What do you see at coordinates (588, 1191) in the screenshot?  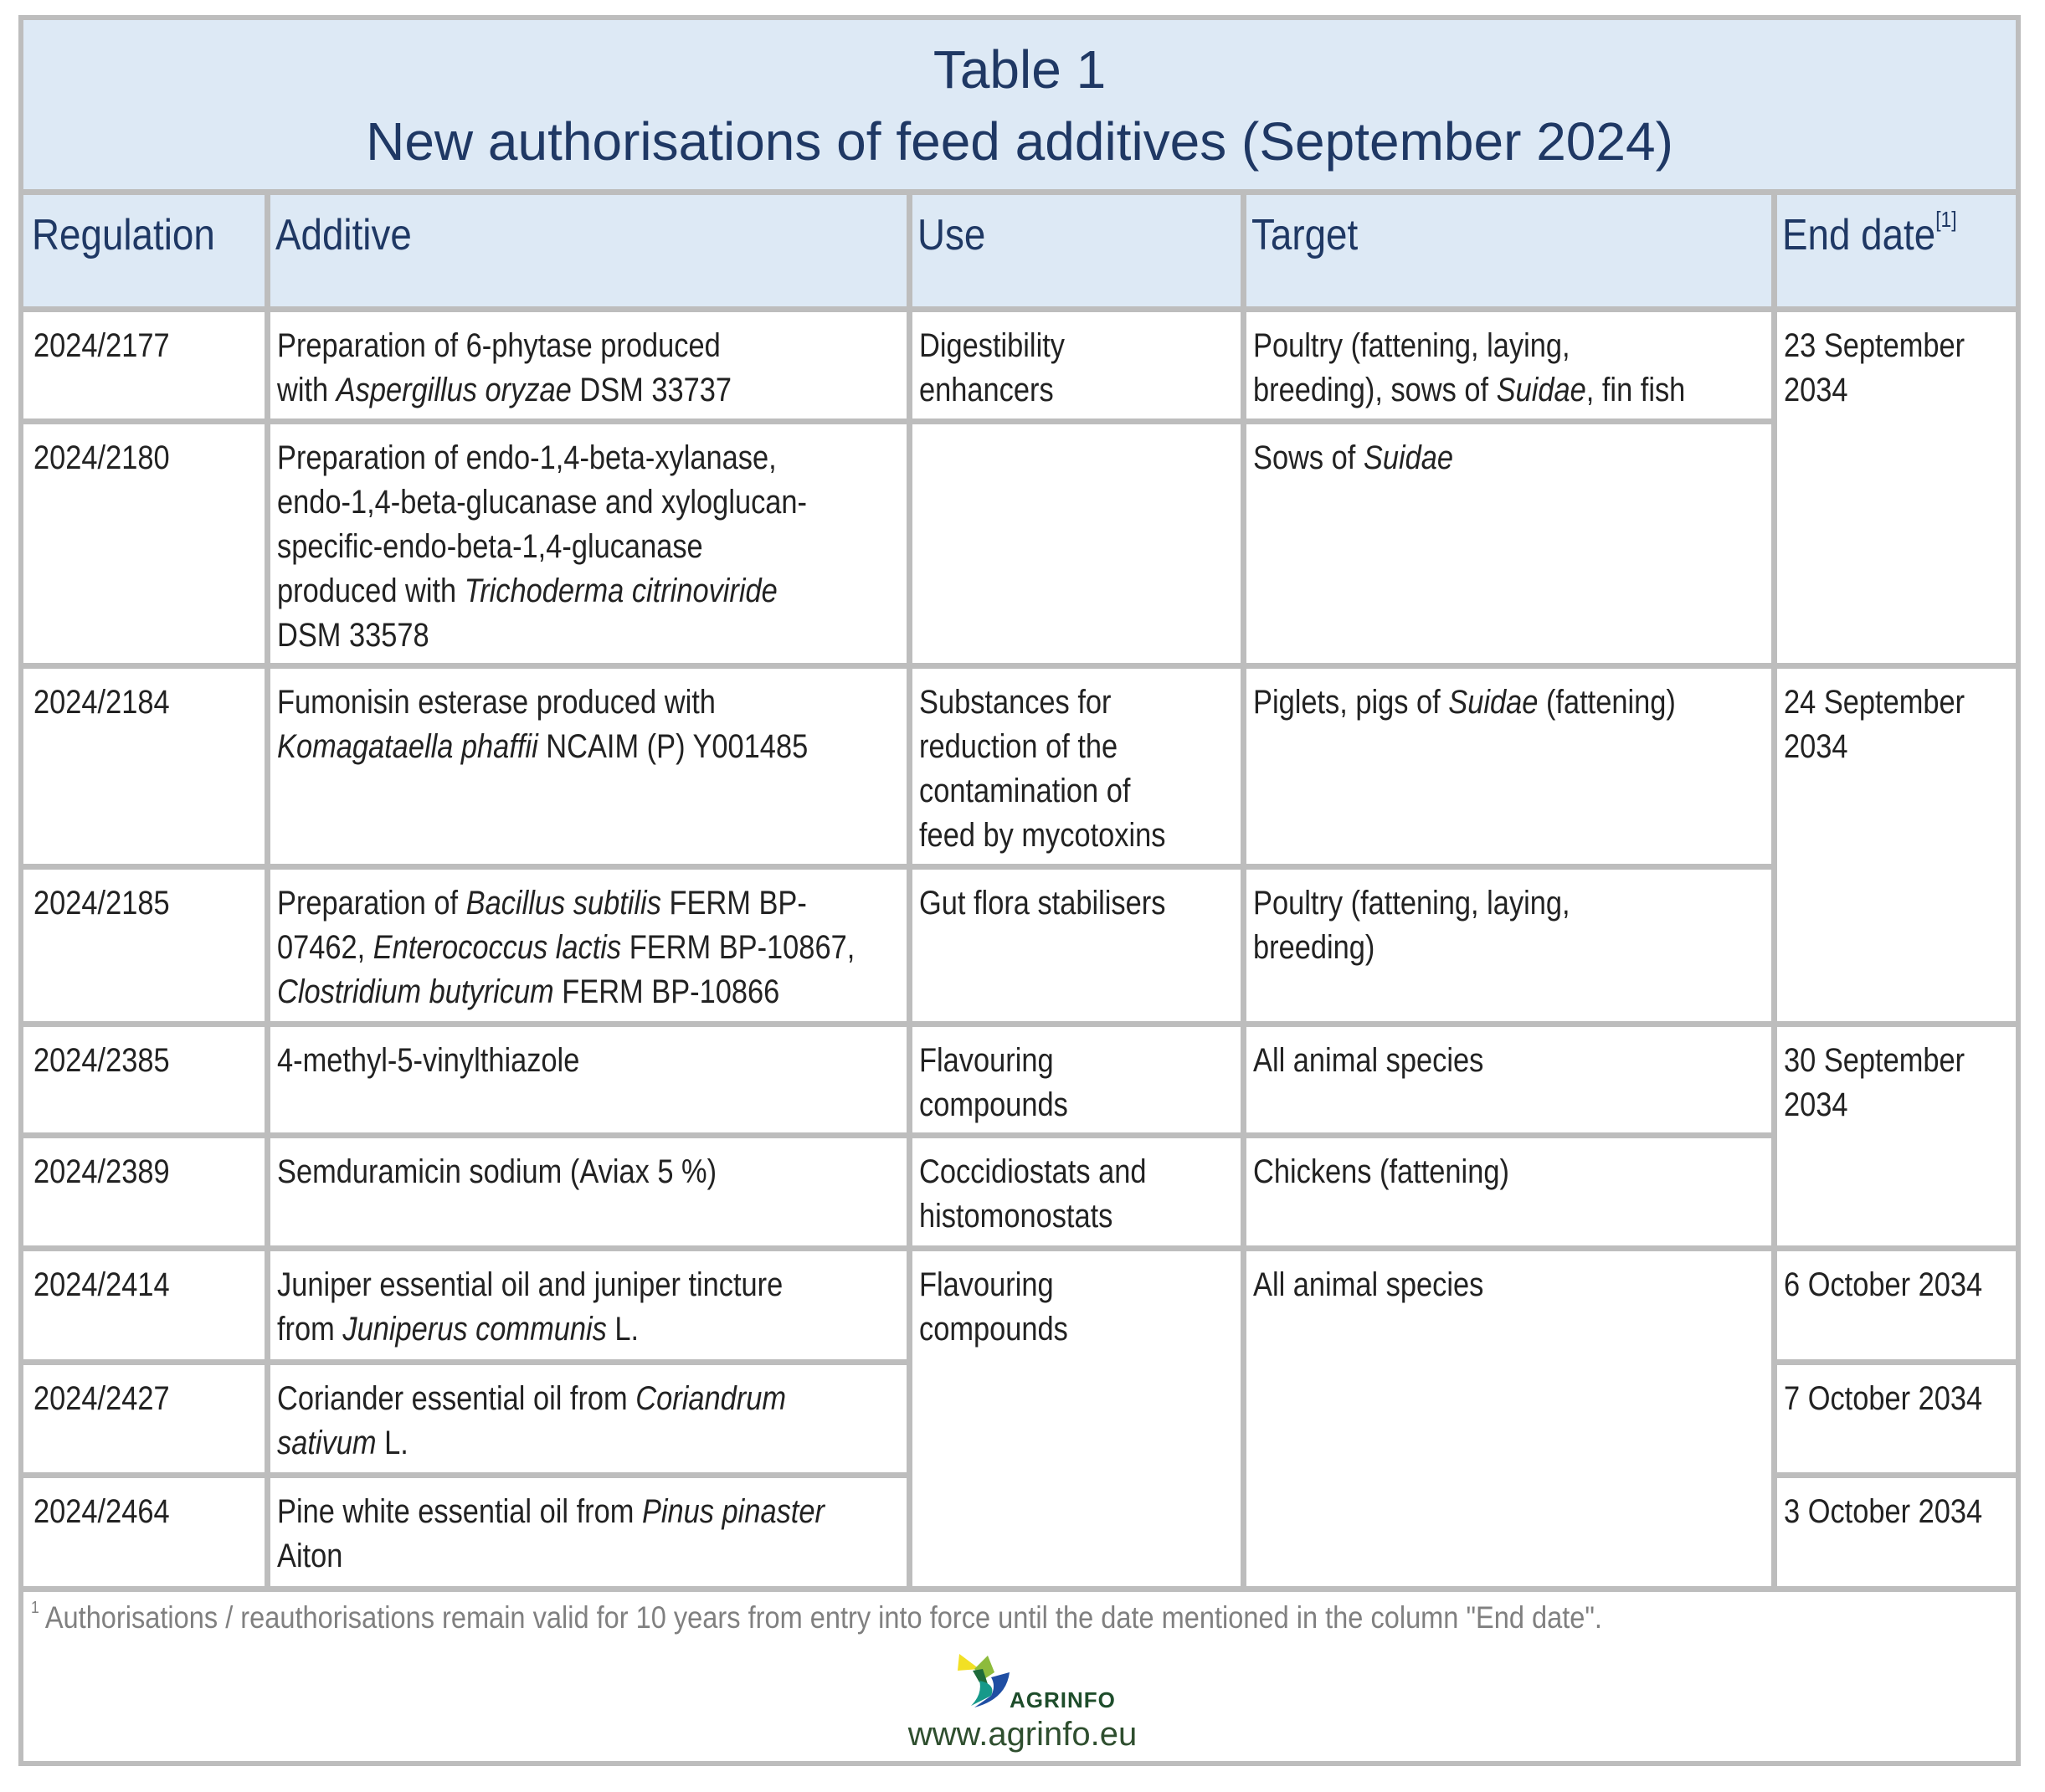 I see `cell-additive: Semduramicin sodium (Aviax 5 %)` at bounding box center [588, 1191].